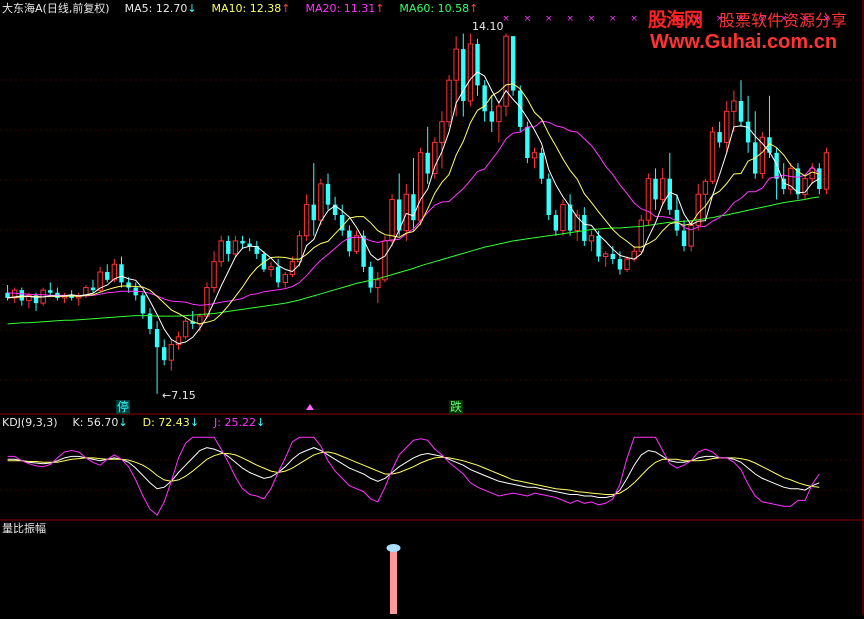  What do you see at coordinates (434, 8) in the screenshot?
I see `ma60-label: MA60: 10.58` at bounding box center [434, 8].